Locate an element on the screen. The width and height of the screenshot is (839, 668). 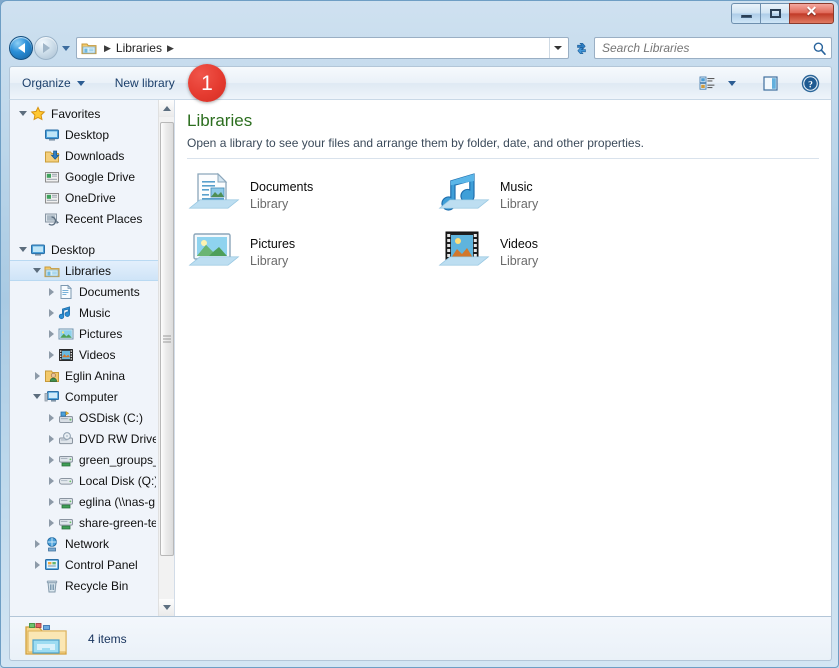
library-item-music: Music Library is located at coordinates (558, 195).